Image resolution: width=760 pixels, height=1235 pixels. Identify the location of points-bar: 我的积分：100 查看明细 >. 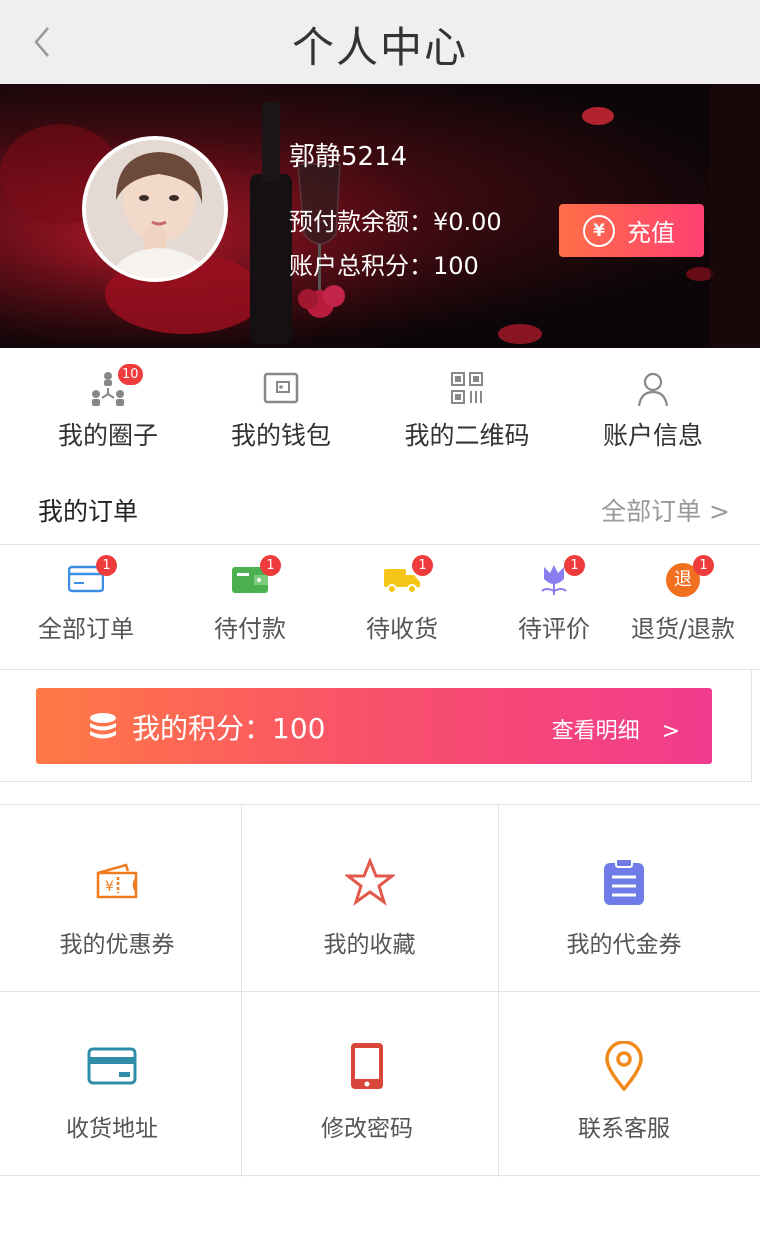
(374, 726).